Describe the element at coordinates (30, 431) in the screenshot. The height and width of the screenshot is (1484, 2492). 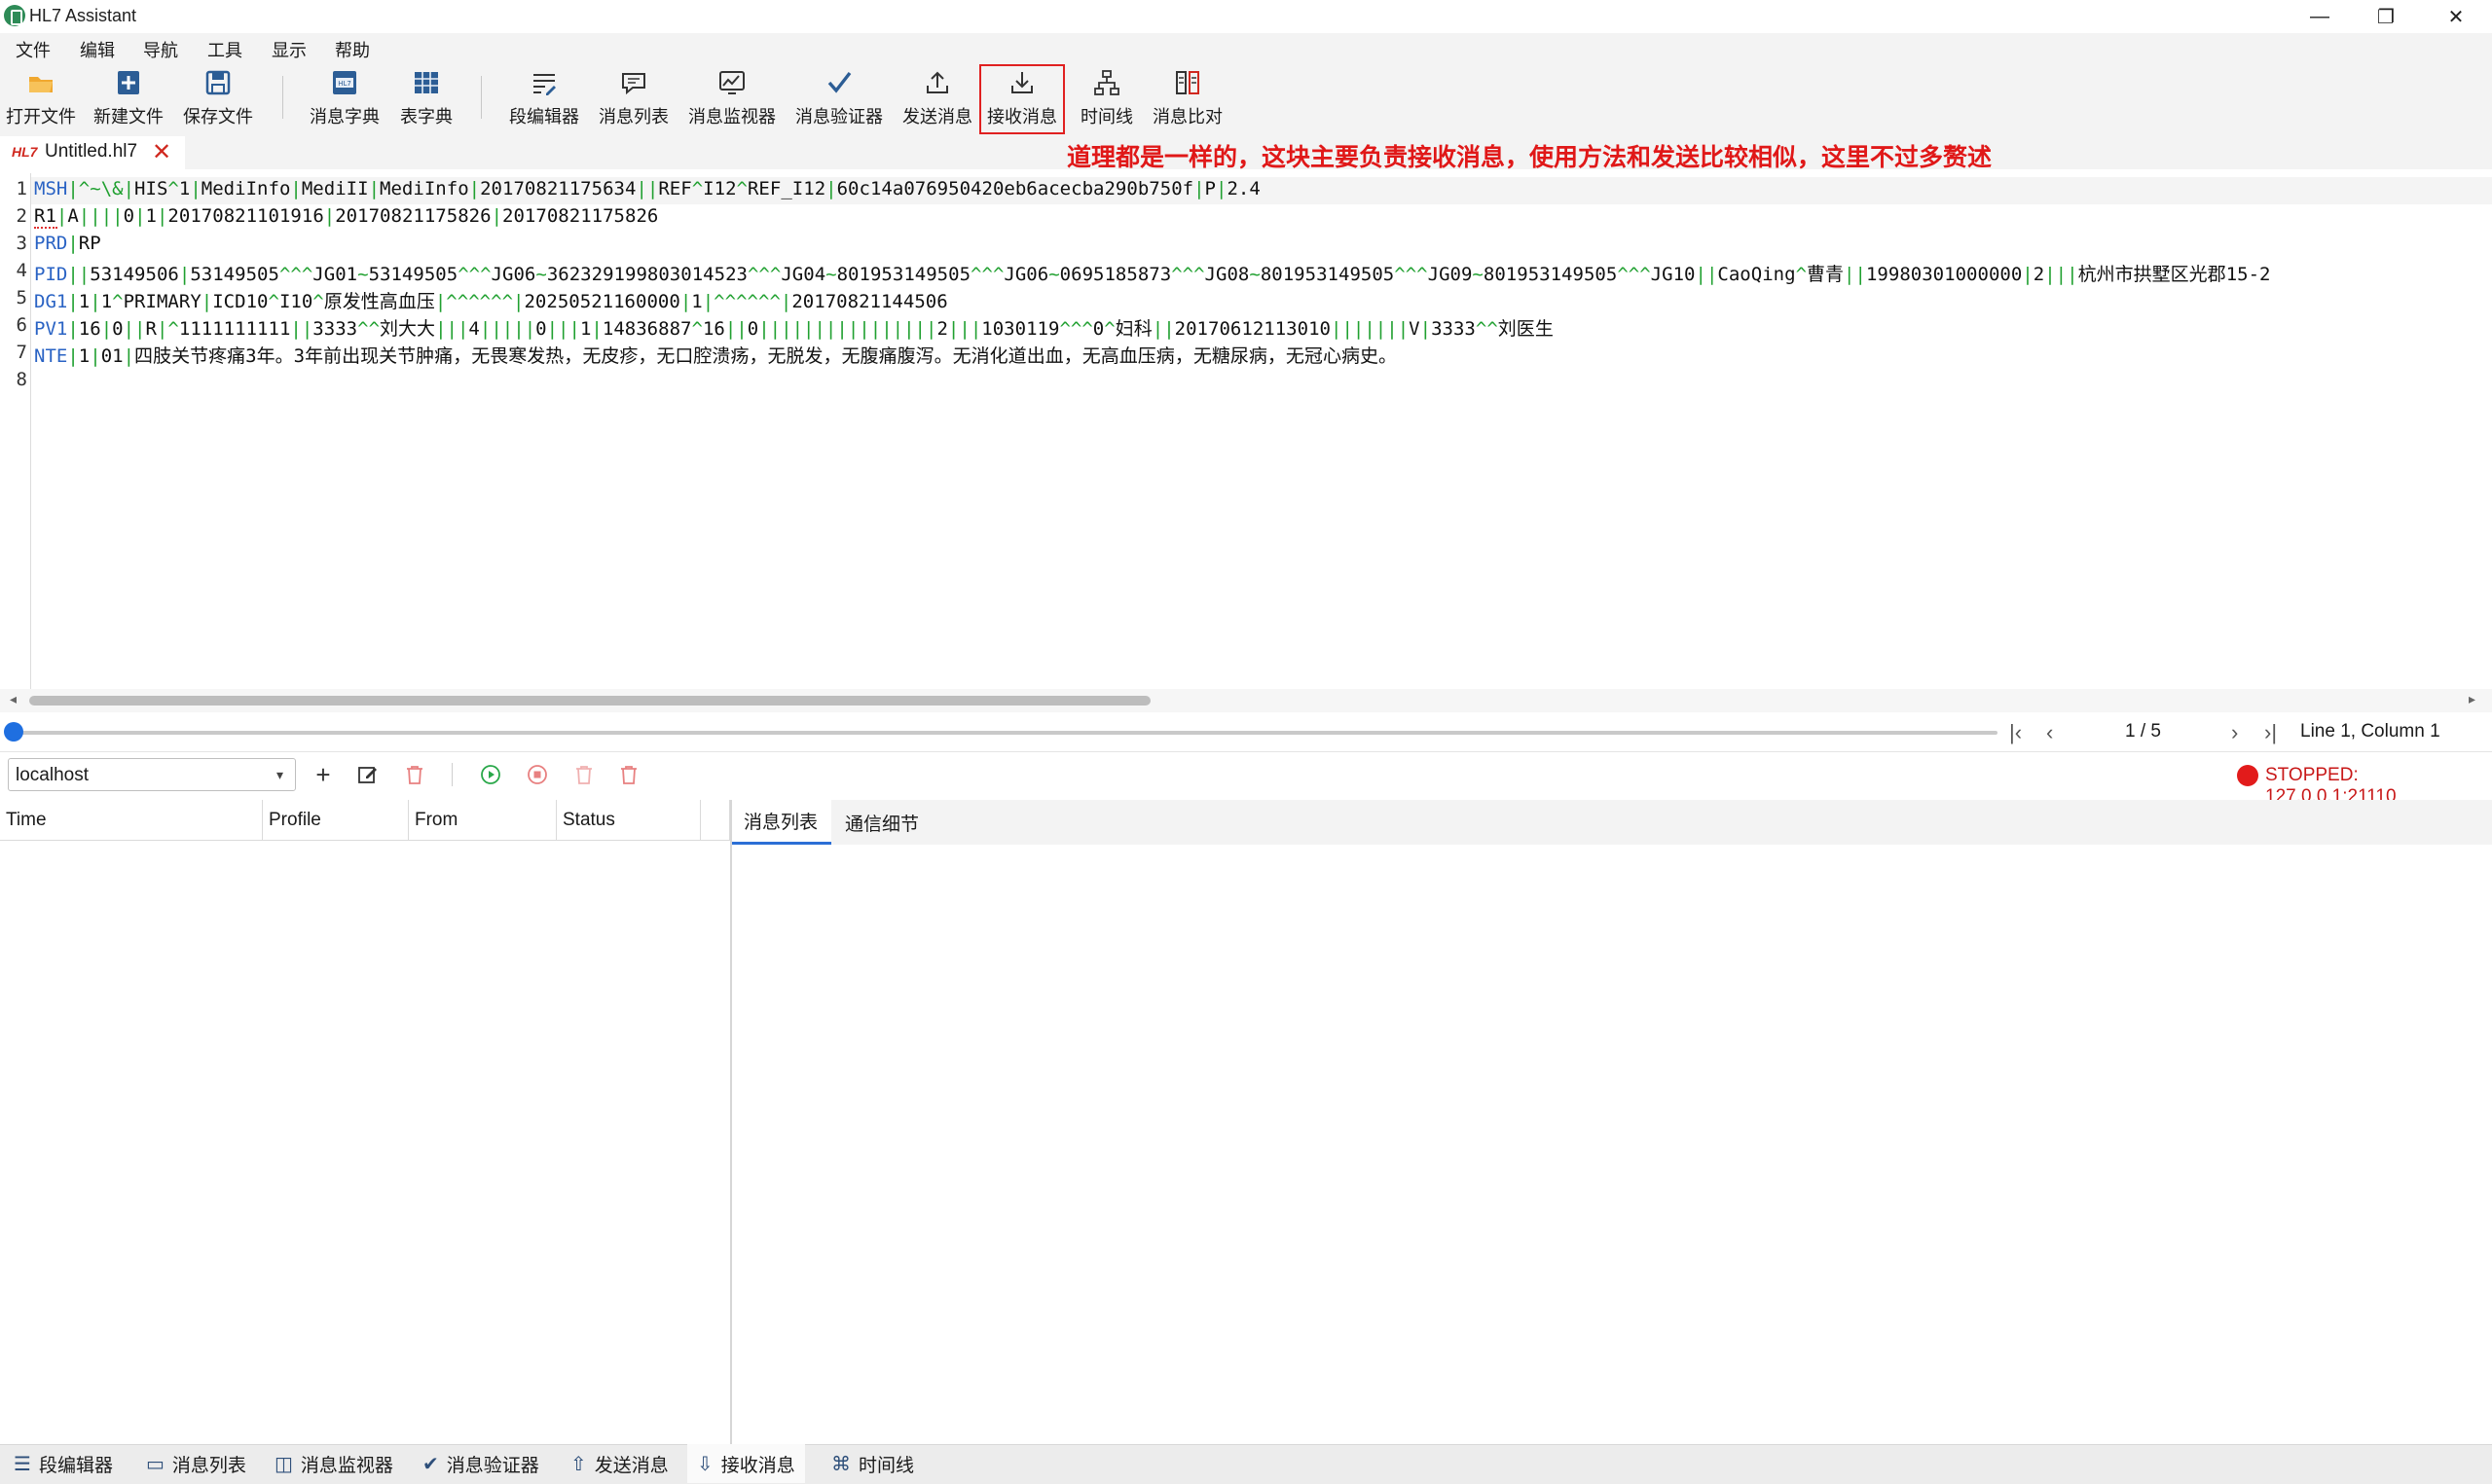
I see `gutter-divider` at that location.